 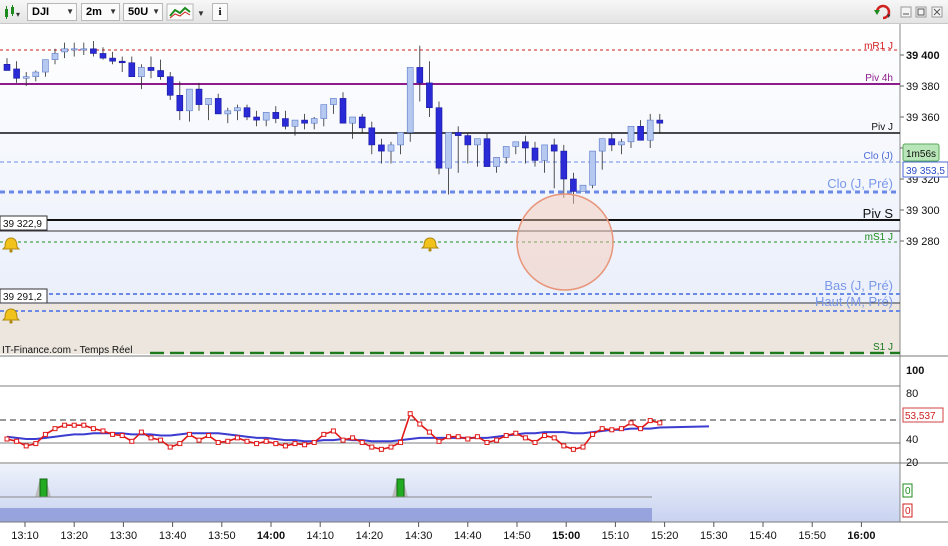 What do you see at coordinates (858, 285) in the screenshot?
I see `basj-label: Bas (J, Pré)` at bounding box center [858, 285].